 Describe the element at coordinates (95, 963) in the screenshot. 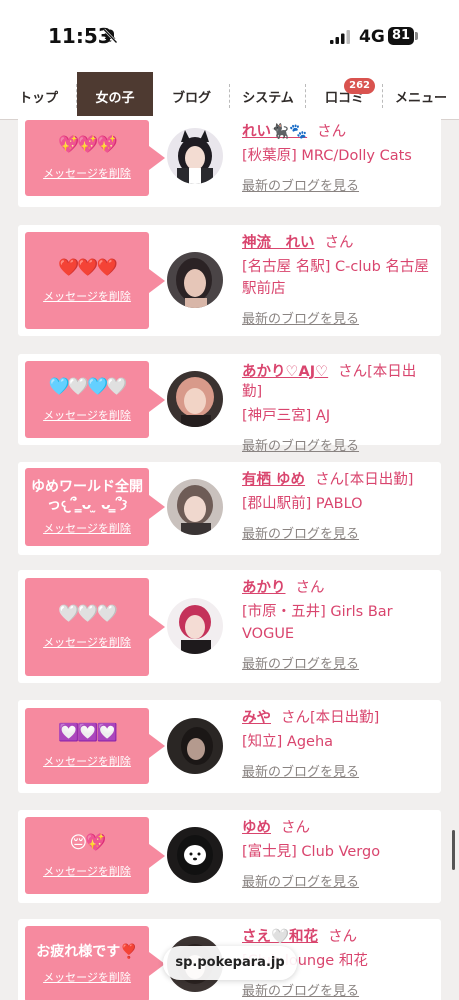

I see `message-bubble: お疲れ様です❣️ メッセージを削除` at that location.